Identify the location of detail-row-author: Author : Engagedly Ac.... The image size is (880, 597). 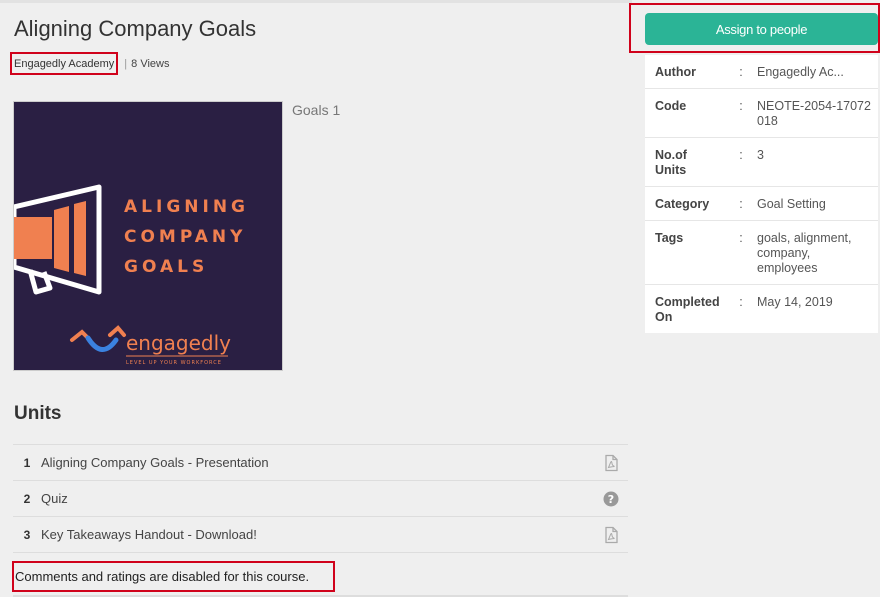
(761, 72).